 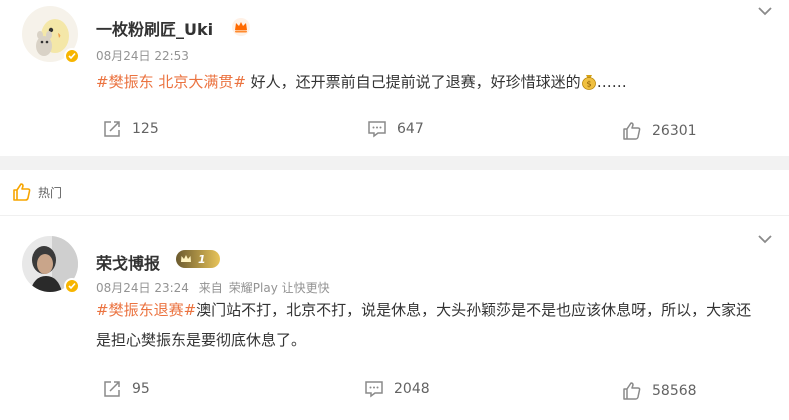 I want to click on post-actions: 125 647 26301, so click(x=394, y=129).